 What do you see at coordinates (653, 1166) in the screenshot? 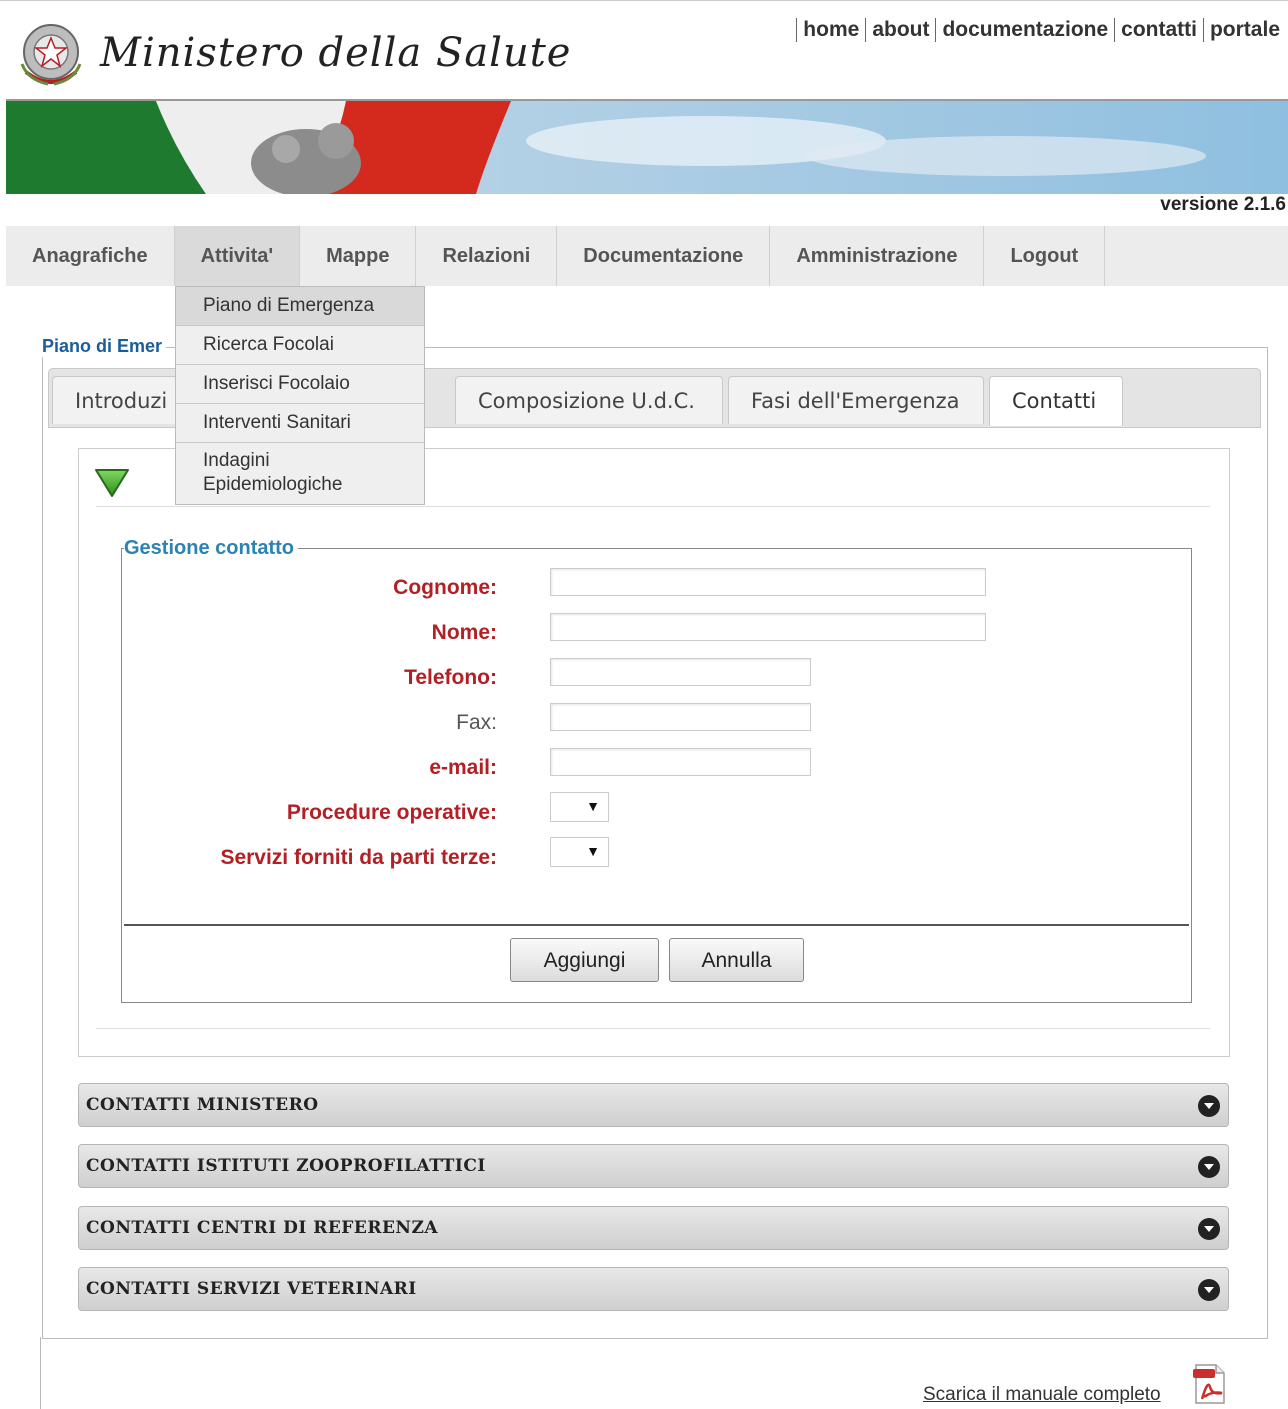
I see `accordion-contatti-istituti: CONTATTI ISTITUTI ZOOPROFILATTICI` at bounding box center [653, 1166].